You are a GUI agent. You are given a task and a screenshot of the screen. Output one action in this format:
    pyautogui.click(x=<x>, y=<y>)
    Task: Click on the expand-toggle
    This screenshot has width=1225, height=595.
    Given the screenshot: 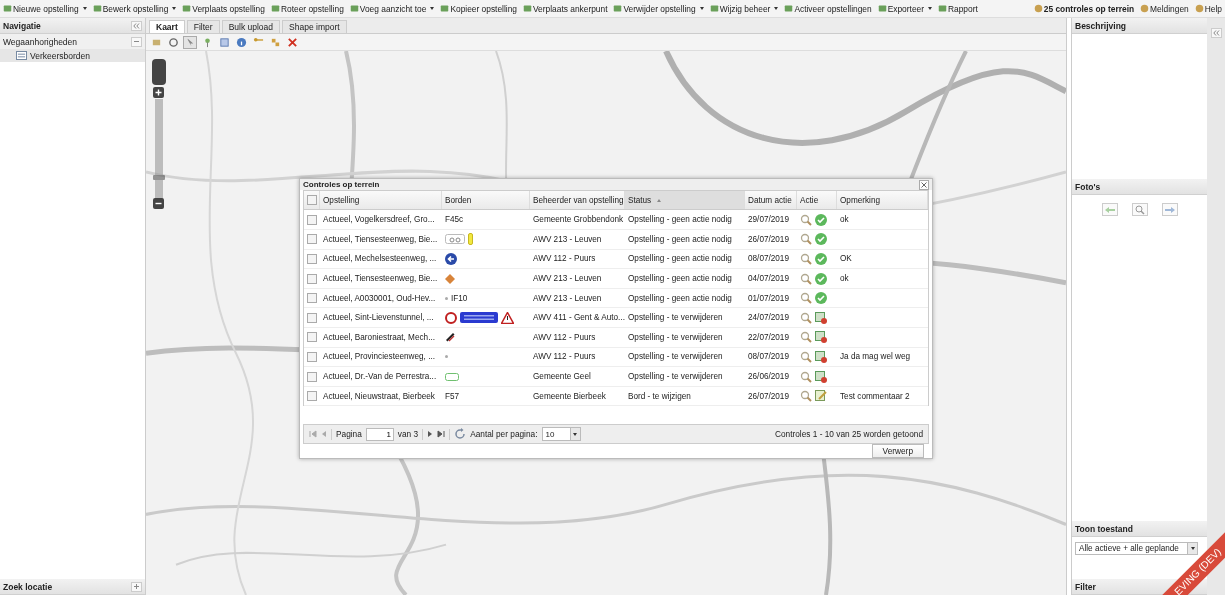 What is the action you would take?
    pyautogui.click(x=136, y=41)
    